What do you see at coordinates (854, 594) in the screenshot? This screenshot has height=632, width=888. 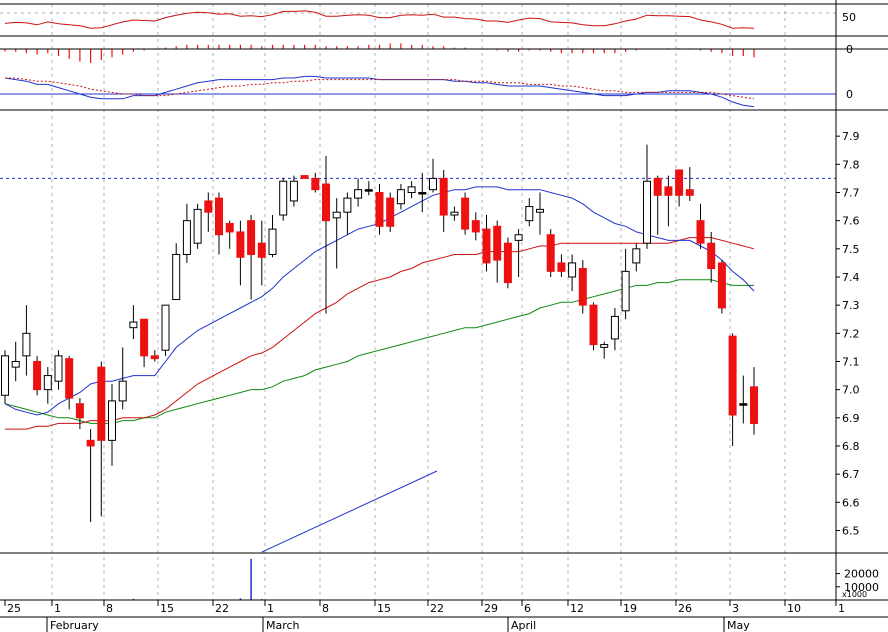 I see `volume-multiplier-label: x1000` at bounding box center [854, 594].